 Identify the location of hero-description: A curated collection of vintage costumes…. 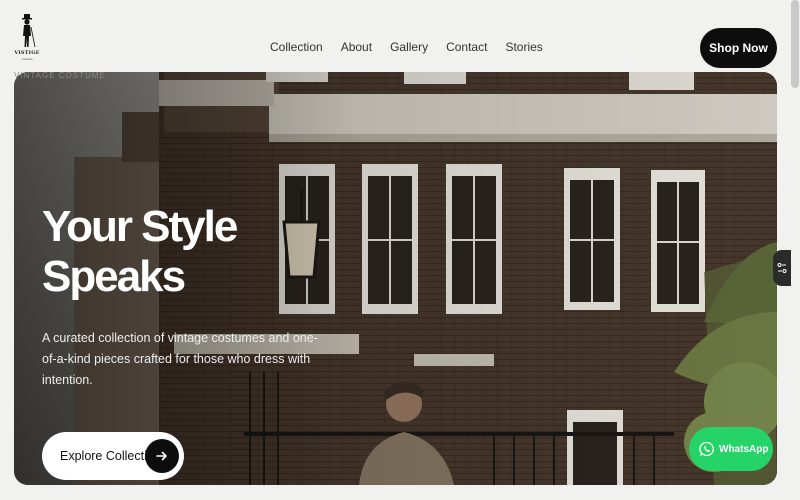
(180, 359).